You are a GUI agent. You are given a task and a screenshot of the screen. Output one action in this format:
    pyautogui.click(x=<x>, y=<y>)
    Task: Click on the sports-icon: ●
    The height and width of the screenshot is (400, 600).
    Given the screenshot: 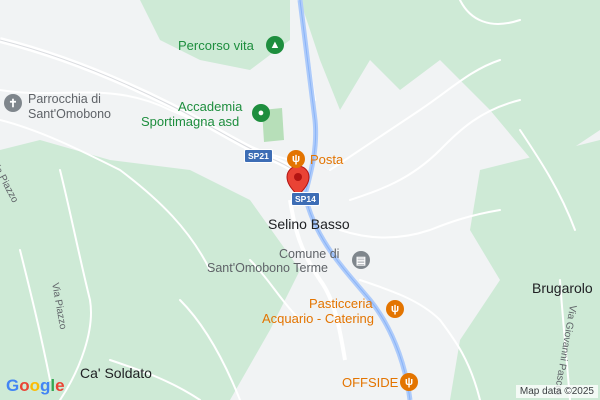 What is the action you would take?
    pyautogui.click(x=261, y=113)
    